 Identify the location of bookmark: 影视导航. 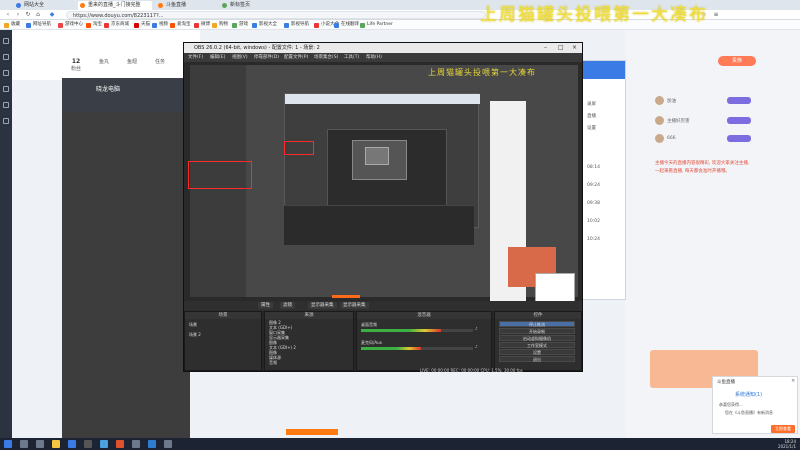
(296, 25).